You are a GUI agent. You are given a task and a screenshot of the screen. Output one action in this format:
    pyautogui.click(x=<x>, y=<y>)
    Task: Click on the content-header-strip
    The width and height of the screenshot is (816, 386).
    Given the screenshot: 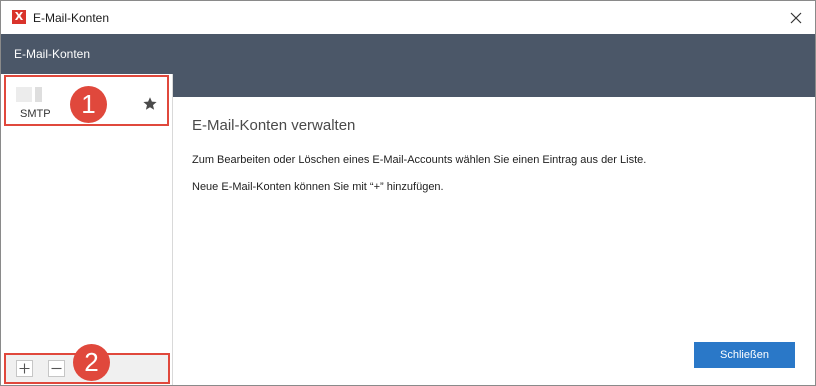 What is the action you would take?
    pyautogui.click(x=494, y=85)
    